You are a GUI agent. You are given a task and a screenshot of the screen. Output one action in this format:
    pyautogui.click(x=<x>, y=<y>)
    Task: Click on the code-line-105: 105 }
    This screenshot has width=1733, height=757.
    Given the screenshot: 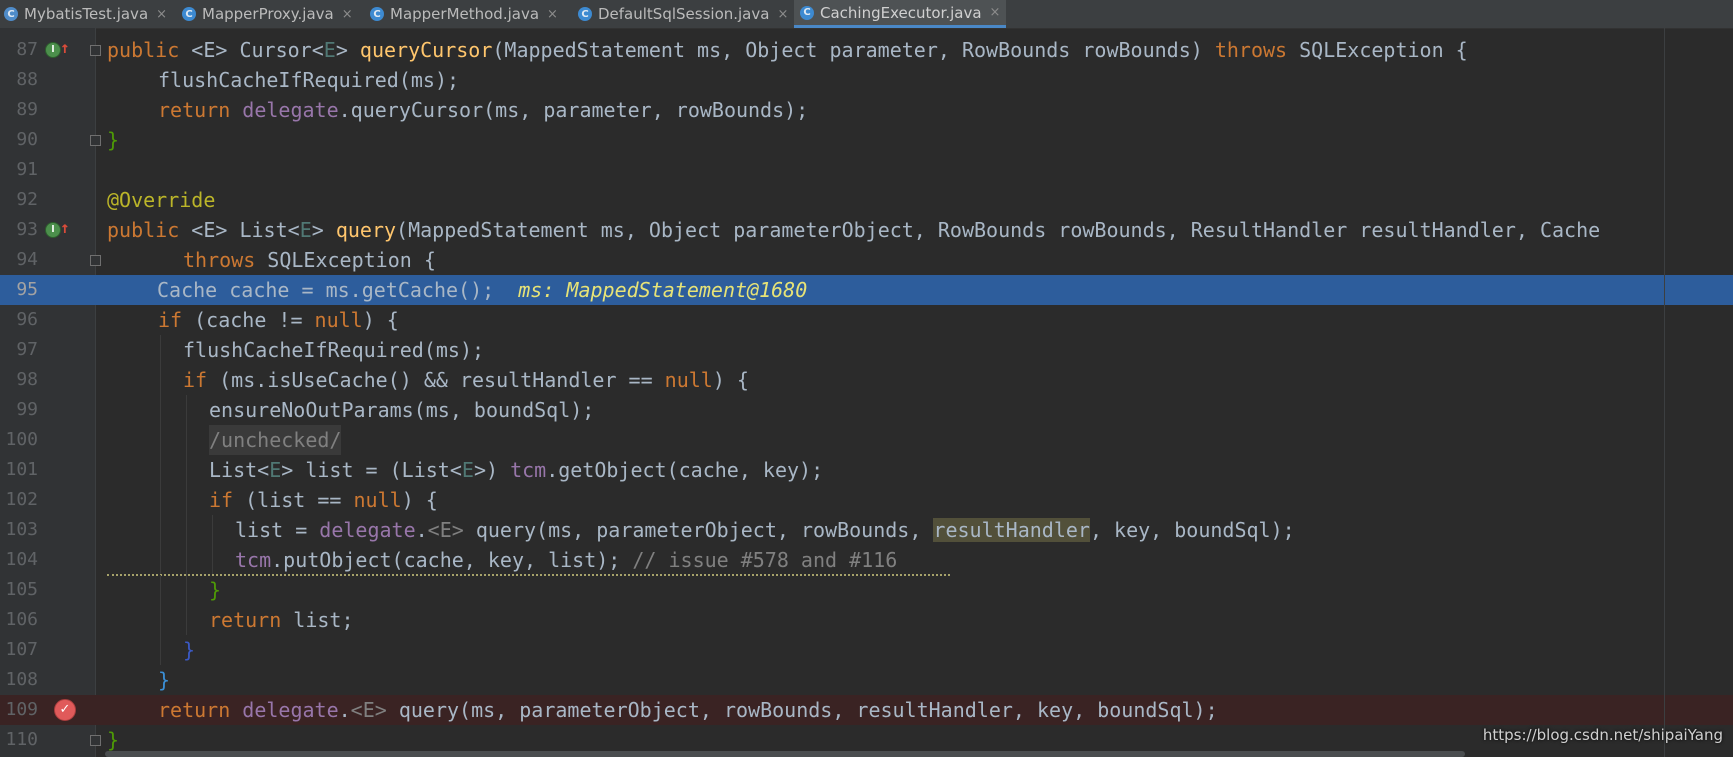 What is the action you would take?
    pyautogui.click(x=866, y=590)
    